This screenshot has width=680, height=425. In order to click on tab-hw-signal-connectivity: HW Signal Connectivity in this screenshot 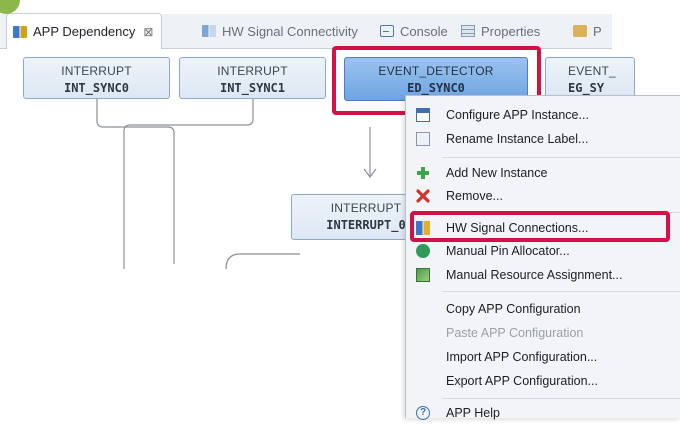, I will do `click(277, 31)`.